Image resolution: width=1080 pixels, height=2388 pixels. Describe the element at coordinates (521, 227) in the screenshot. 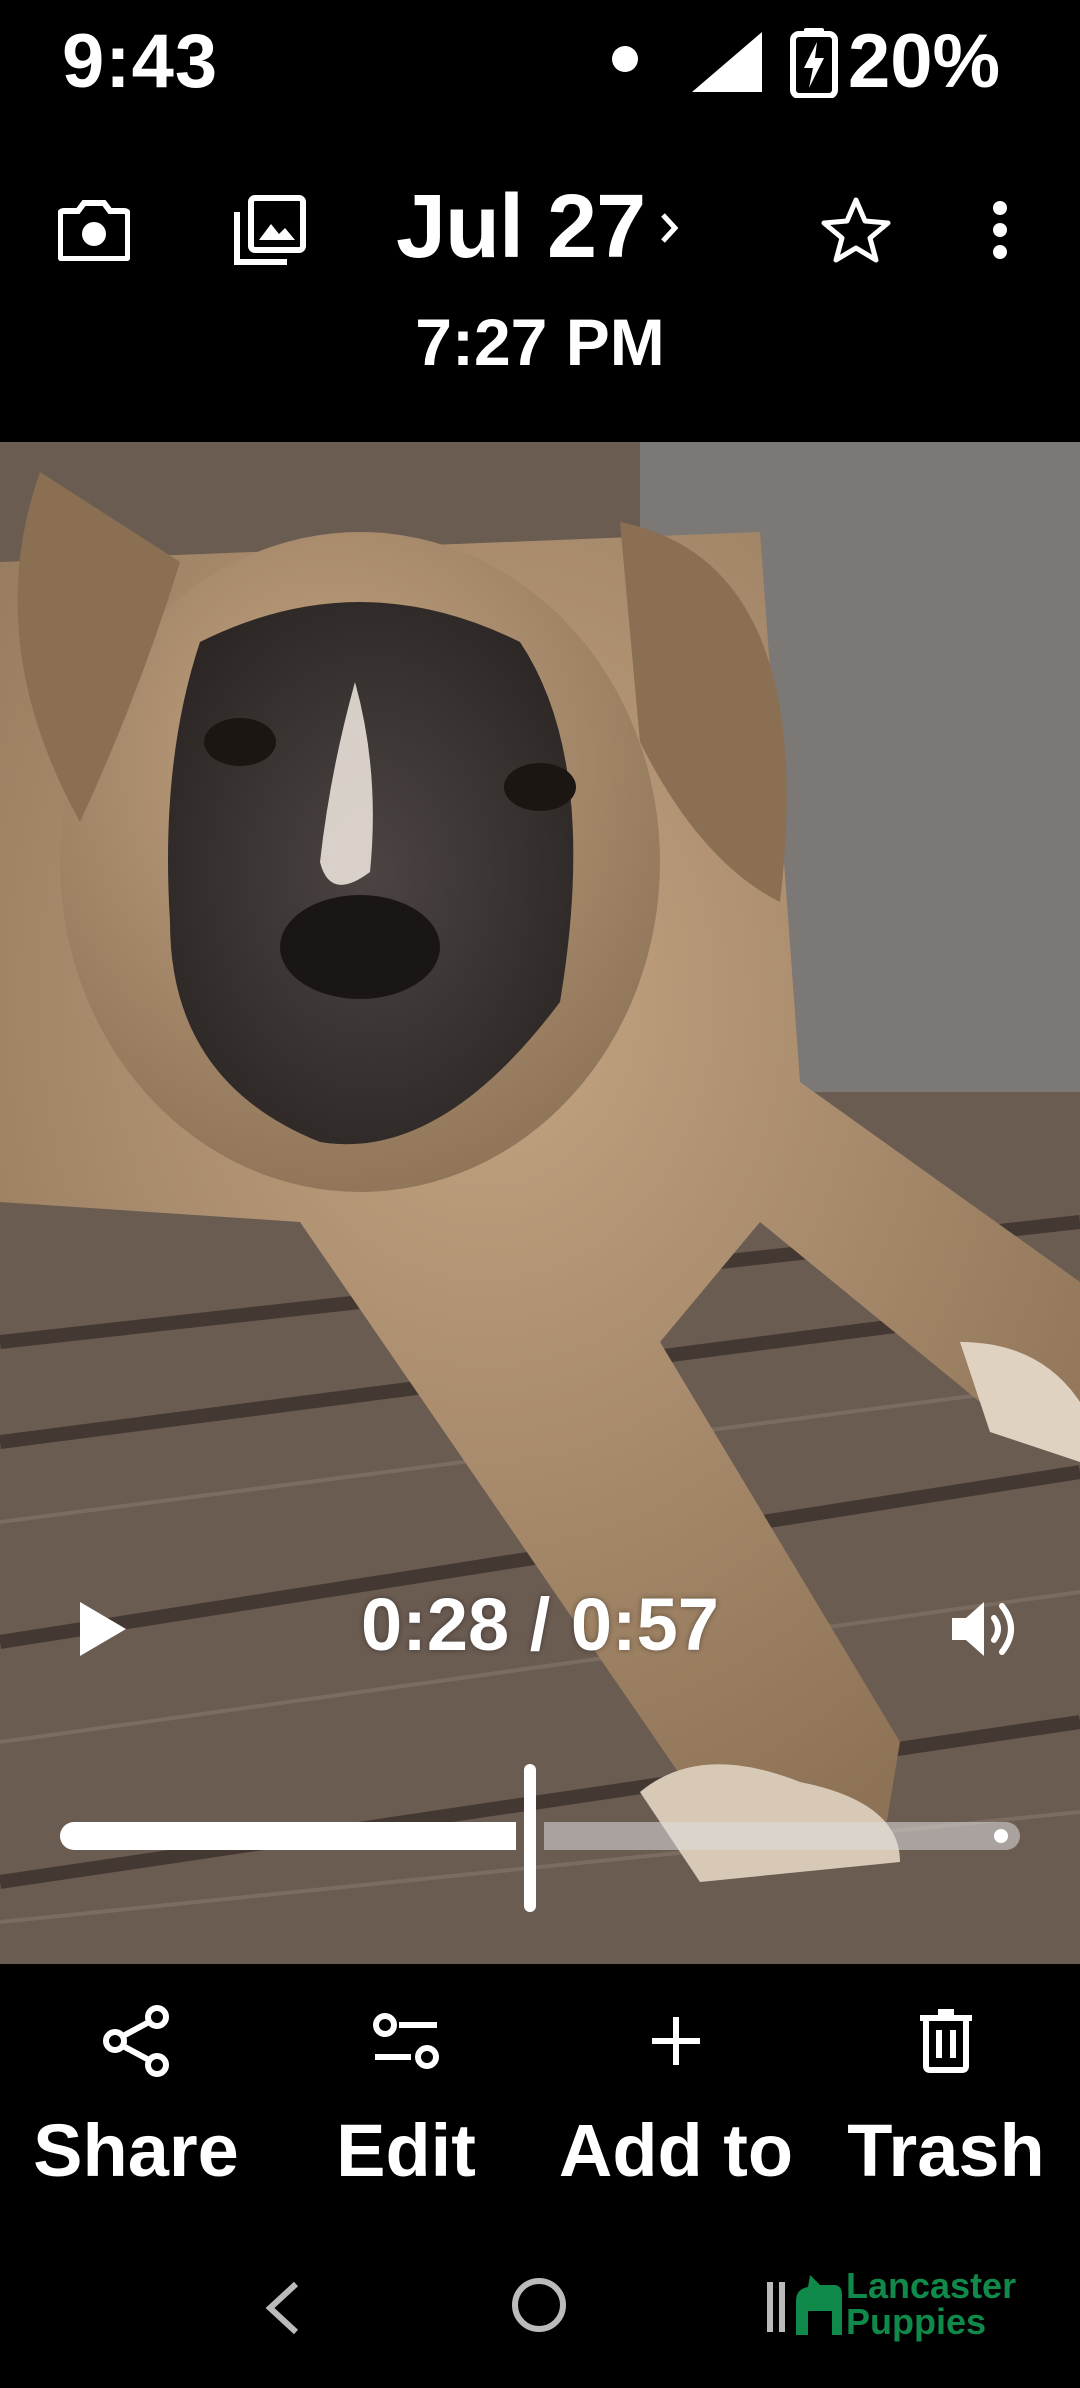

I see `date-text: Jul 27` at that location.